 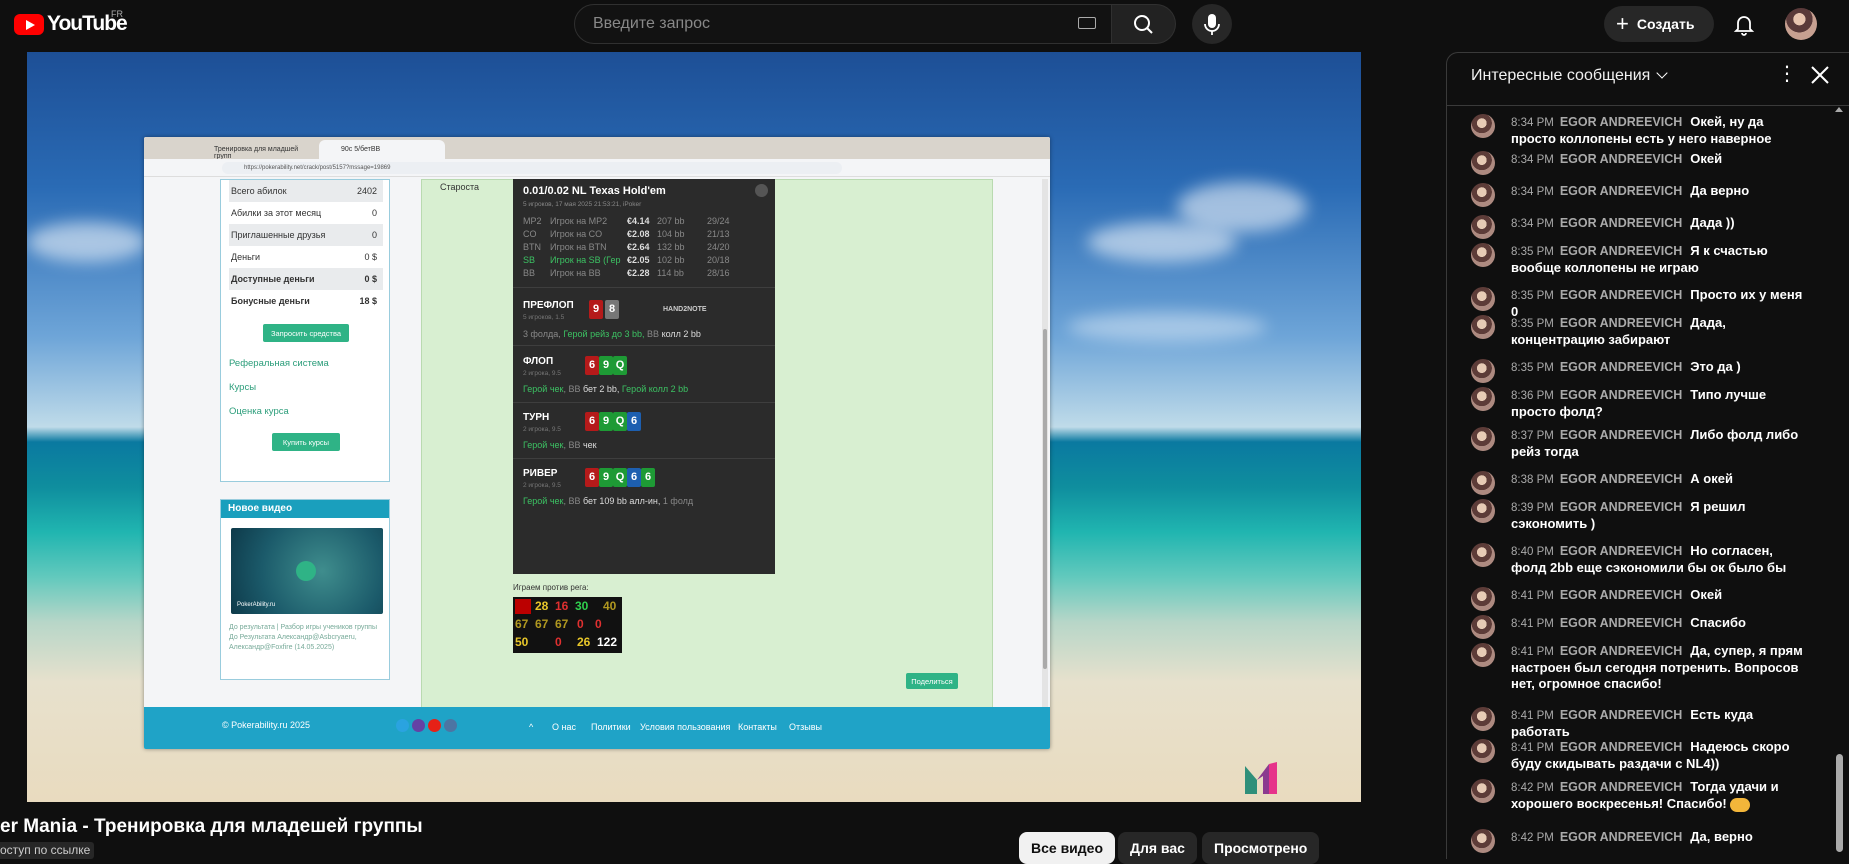 What do you see at coordinates (259, 411) in the screenshot?
I see `course-rating-link: Оценка курса` at bounding box center [259, 411].